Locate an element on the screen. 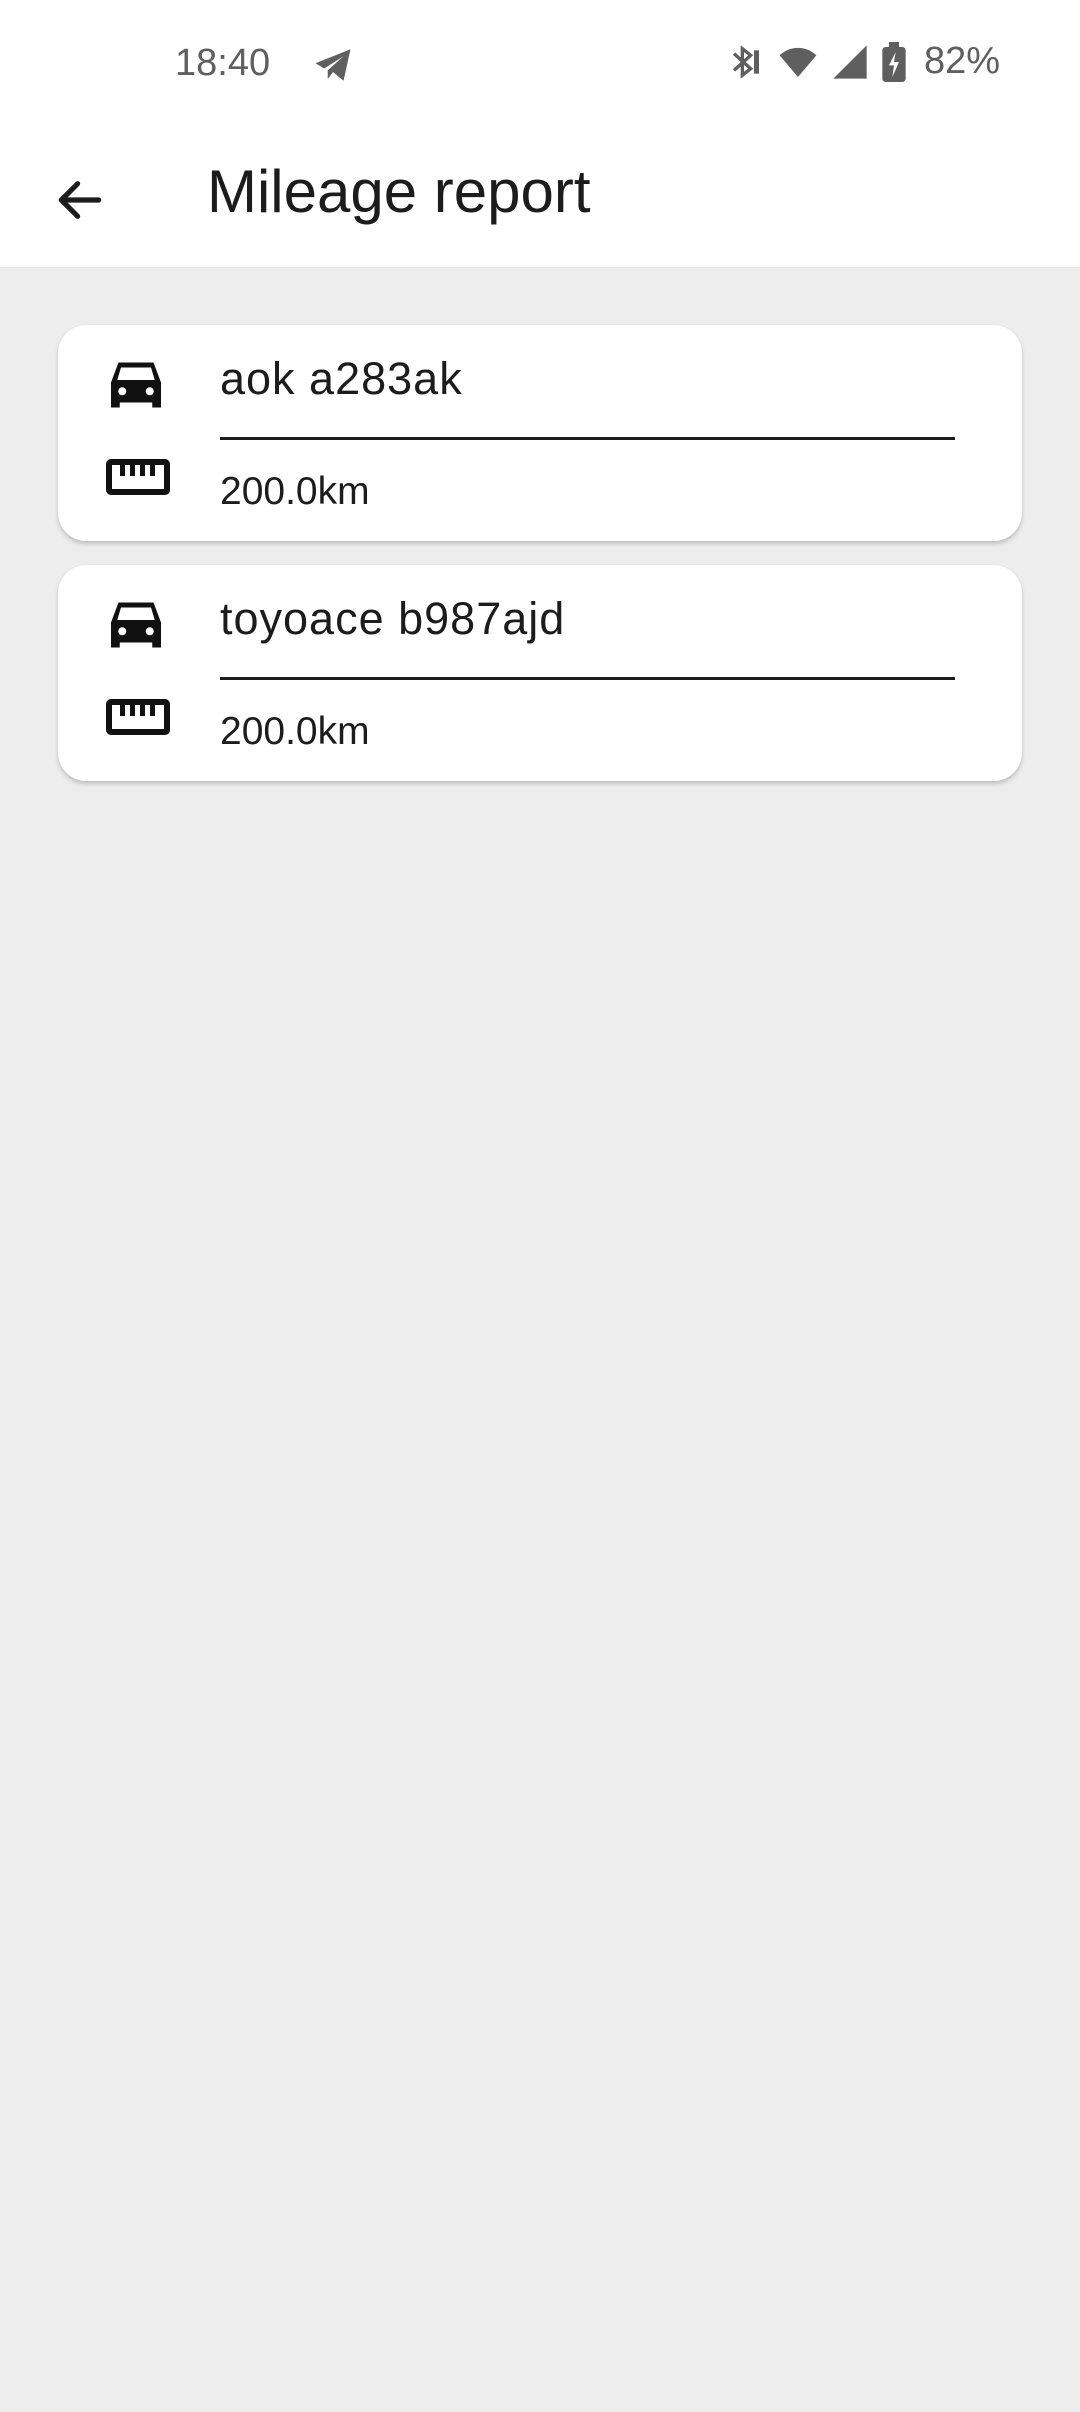  back-button is located at coordinates (80, 200).